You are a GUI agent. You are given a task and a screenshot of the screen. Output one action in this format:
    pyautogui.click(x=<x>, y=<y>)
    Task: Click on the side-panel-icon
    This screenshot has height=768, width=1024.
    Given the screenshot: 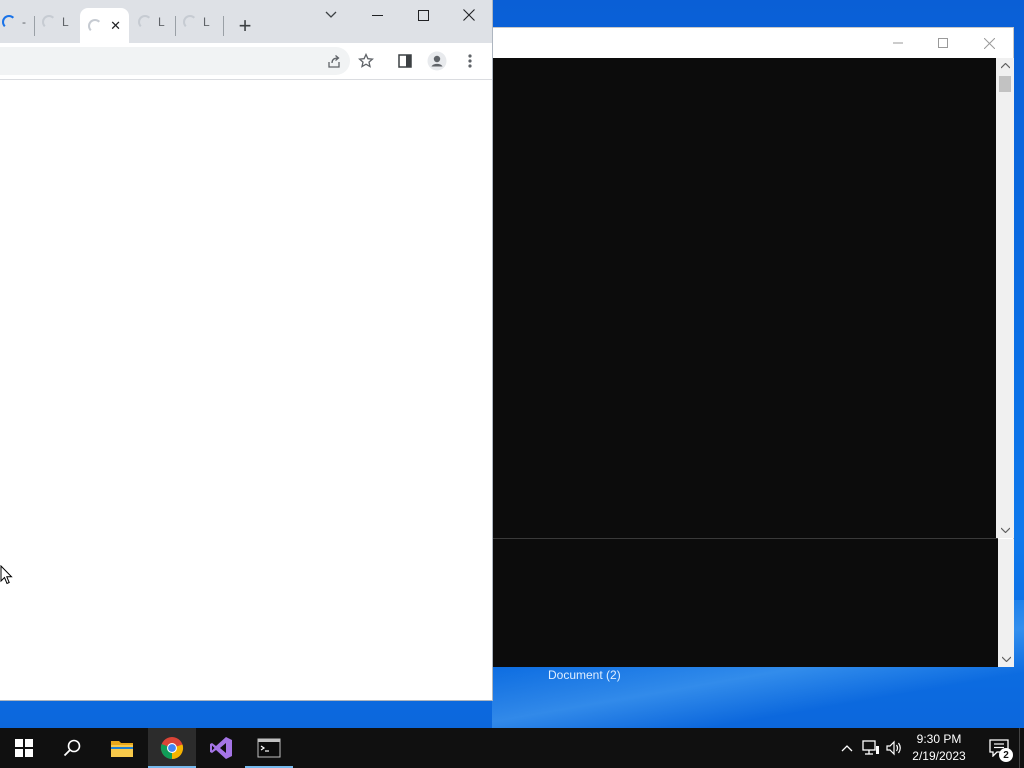 What is the action you would take?
    pyautogui.click(x=405, y=61)
    